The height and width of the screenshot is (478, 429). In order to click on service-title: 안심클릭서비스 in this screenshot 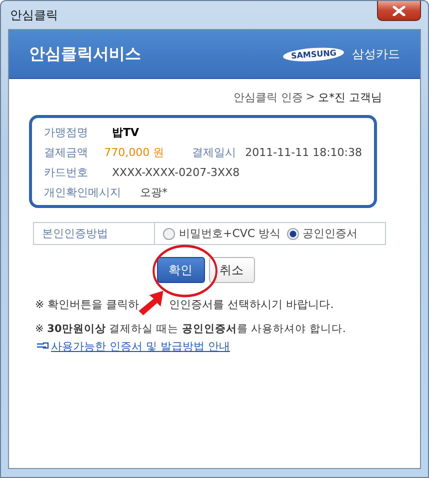, I will do `click(85, 54)`.